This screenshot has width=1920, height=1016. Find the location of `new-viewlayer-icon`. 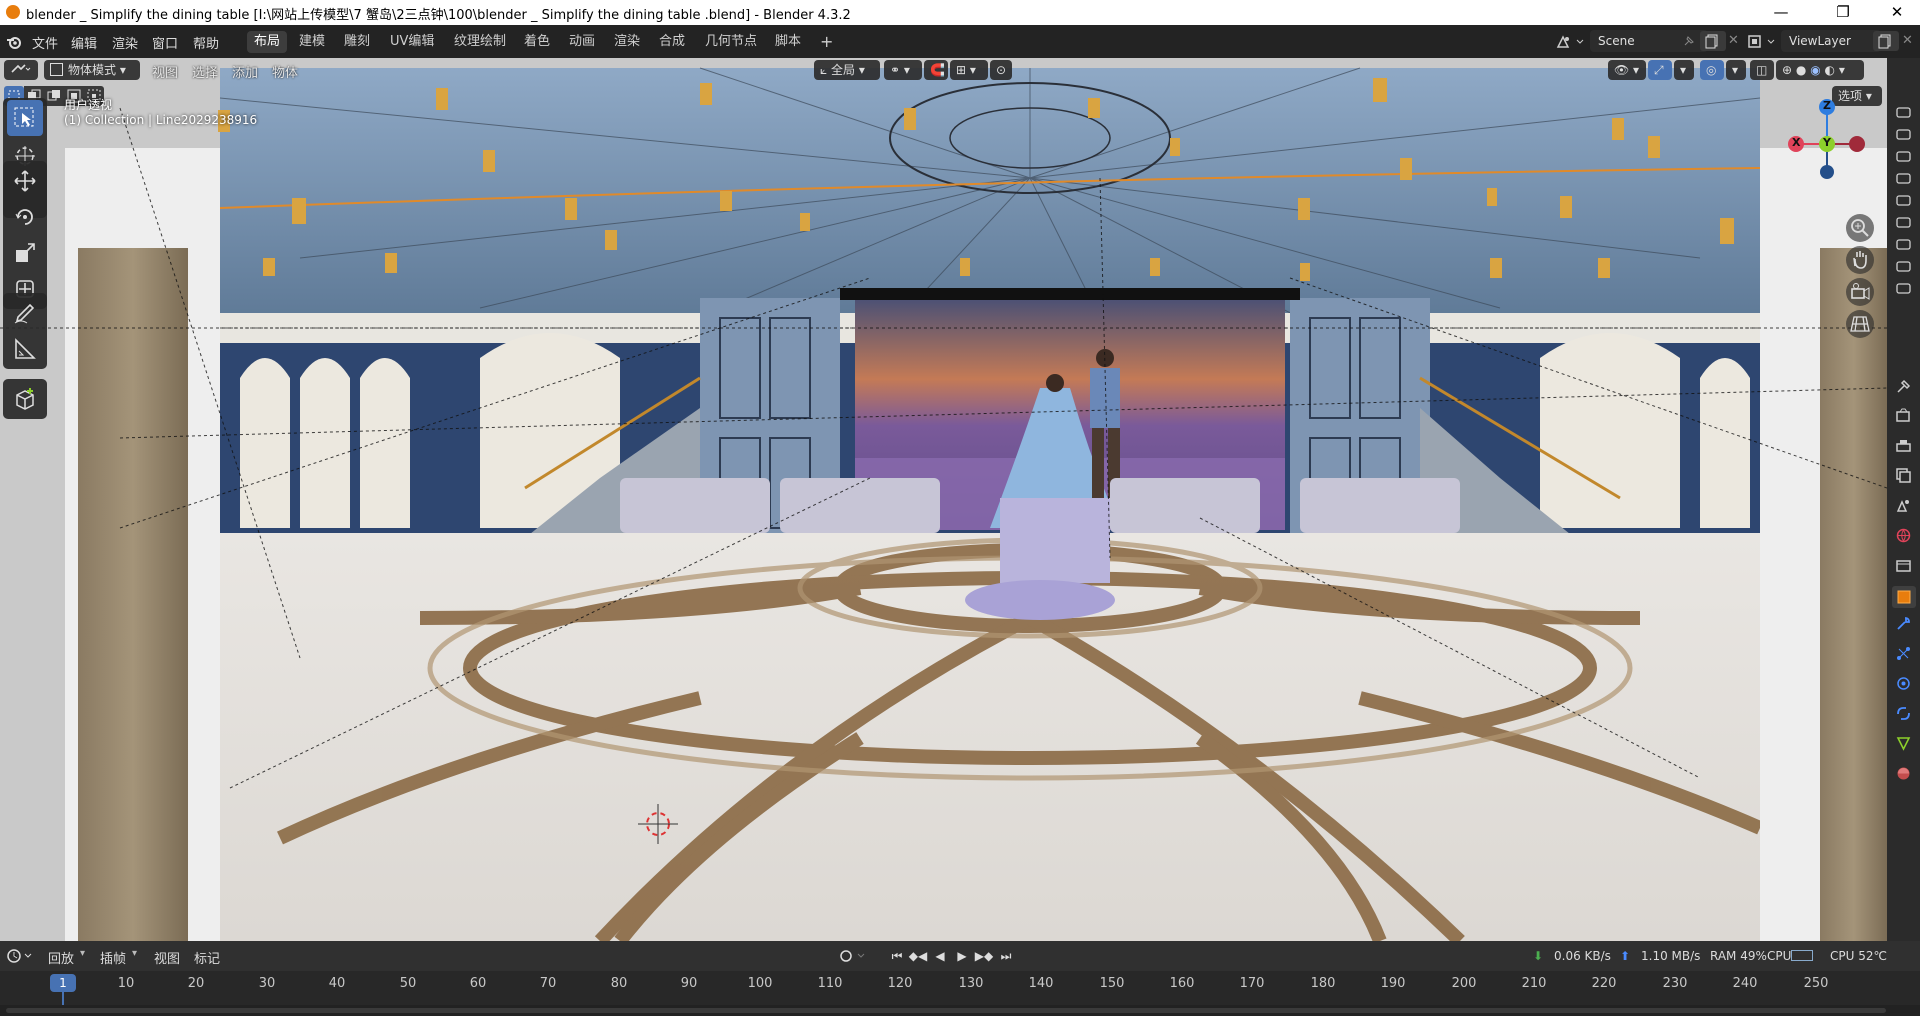

new-viewlayer-icon is located at coordinates (1886, 41).